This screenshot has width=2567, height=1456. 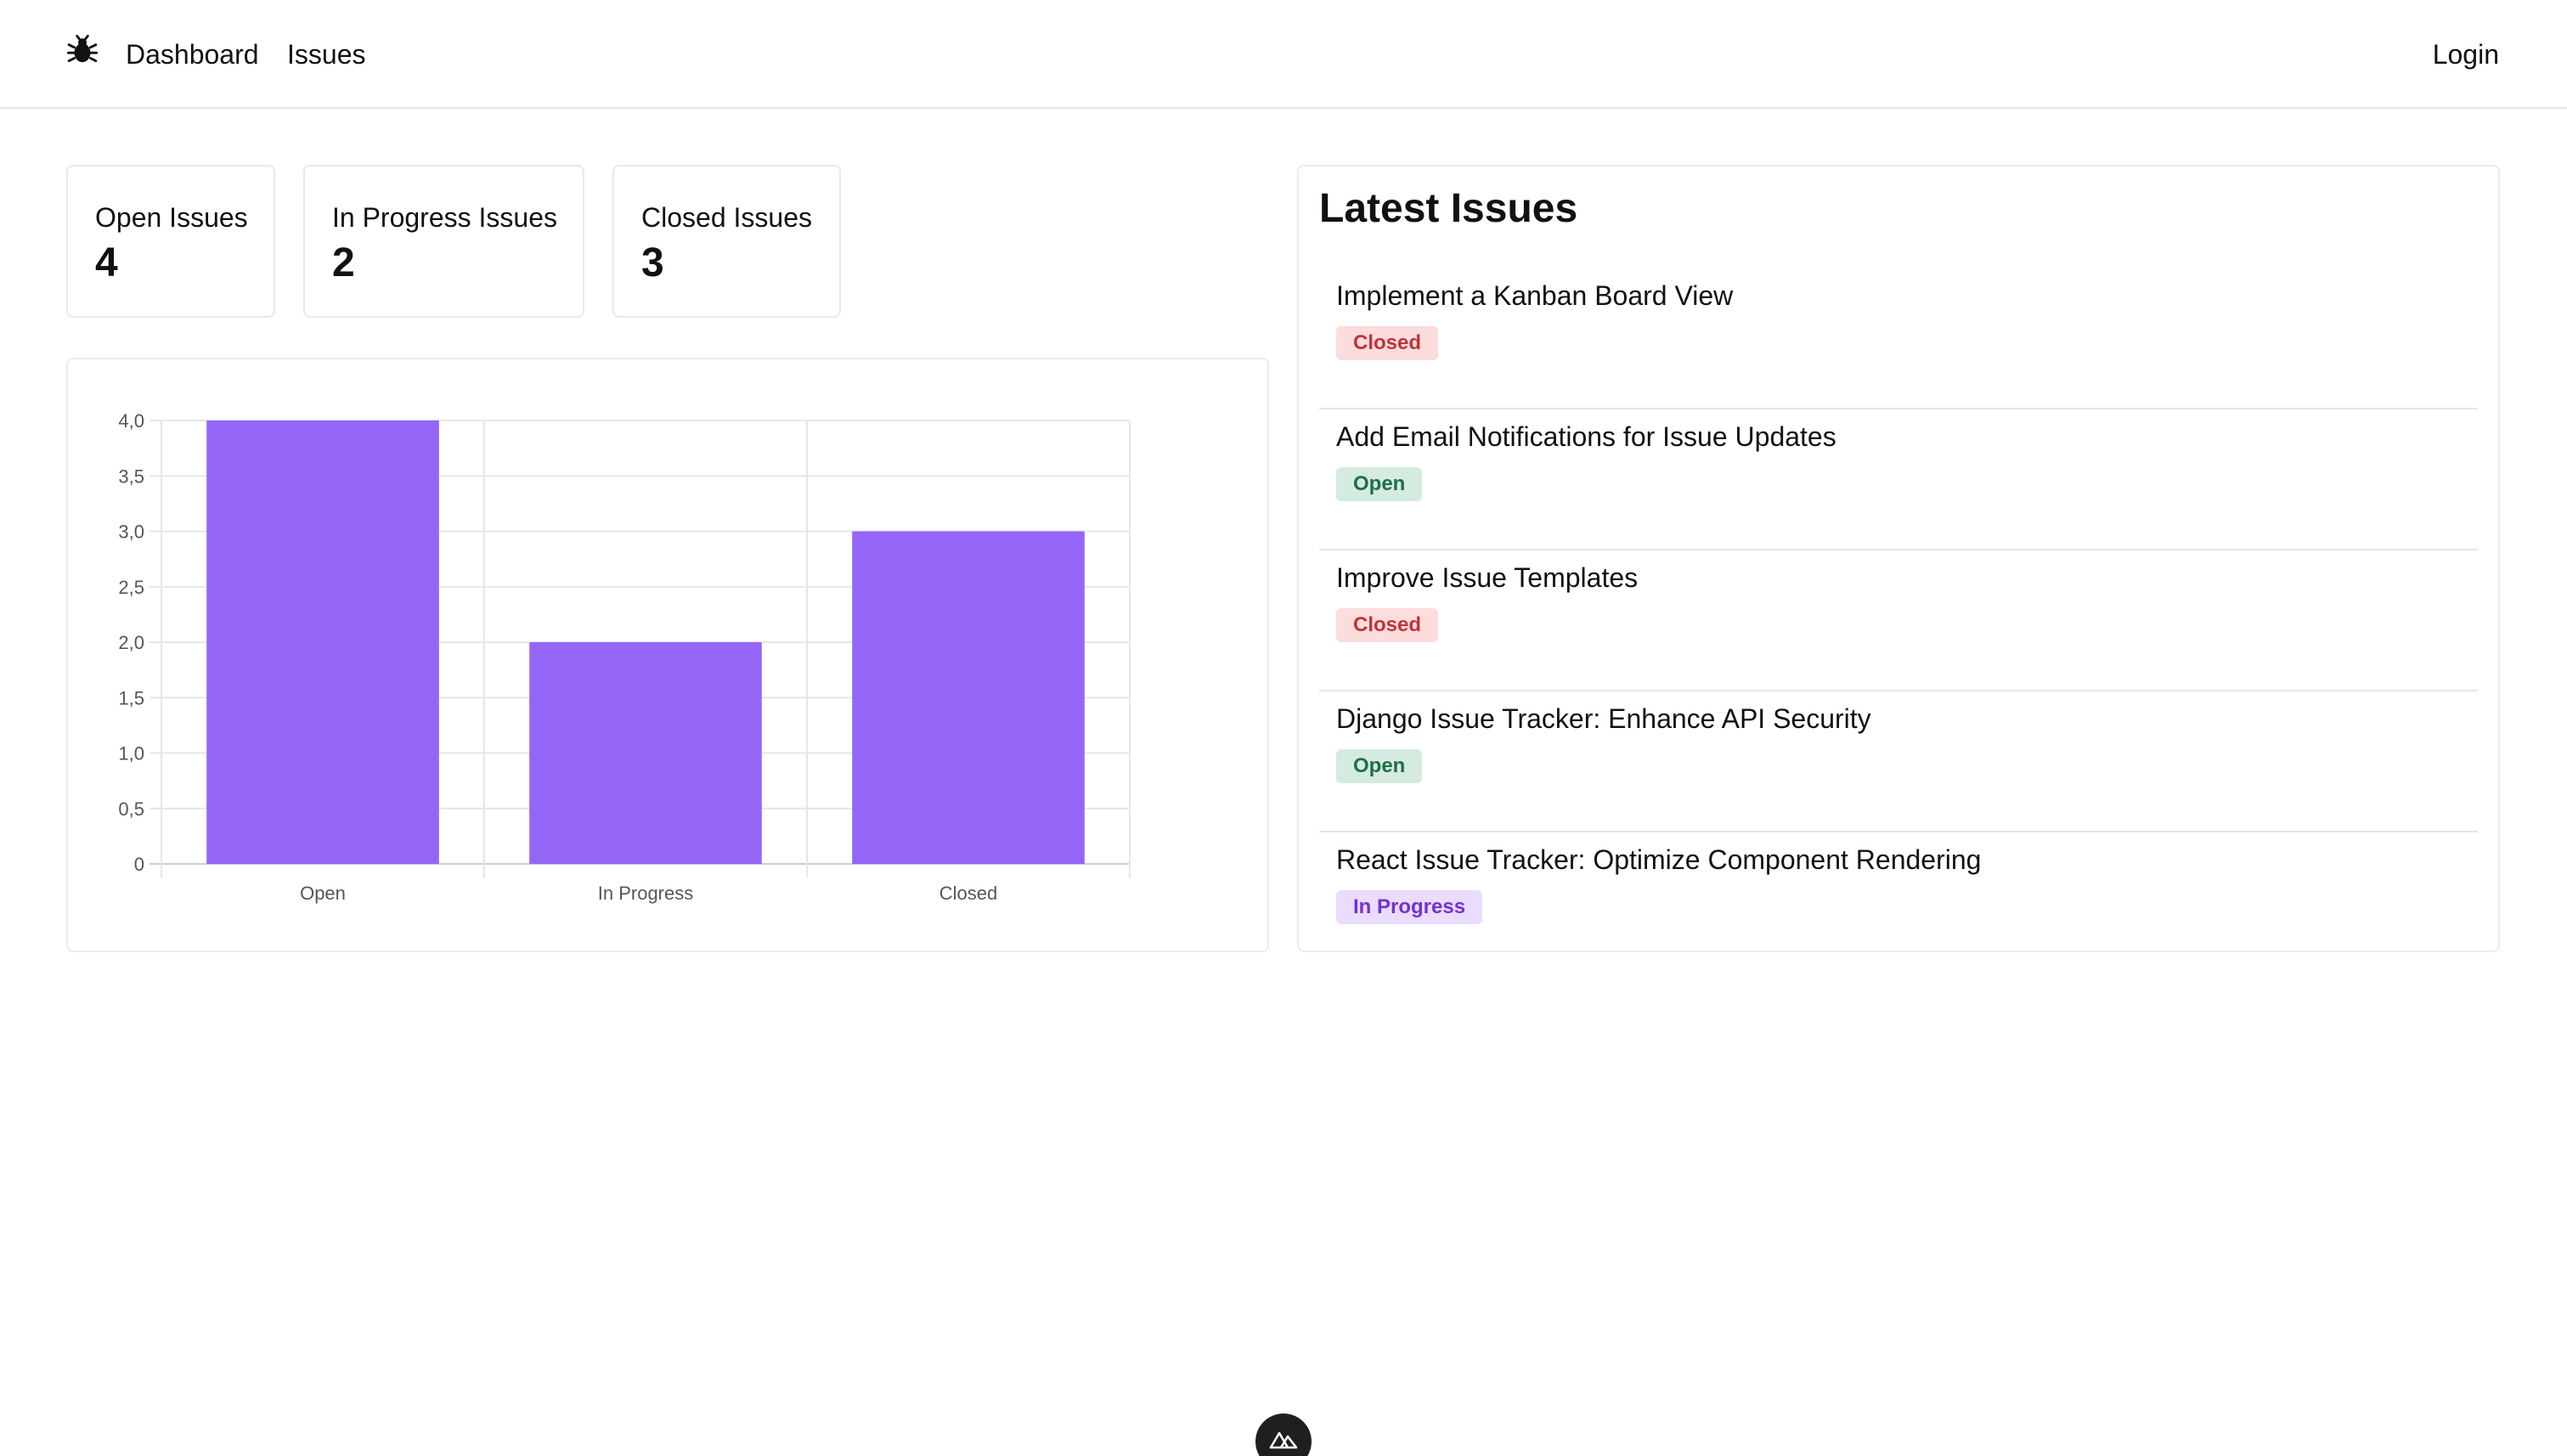 I want to click on y-tick-label: 1,5, so click(x=131, y=697).